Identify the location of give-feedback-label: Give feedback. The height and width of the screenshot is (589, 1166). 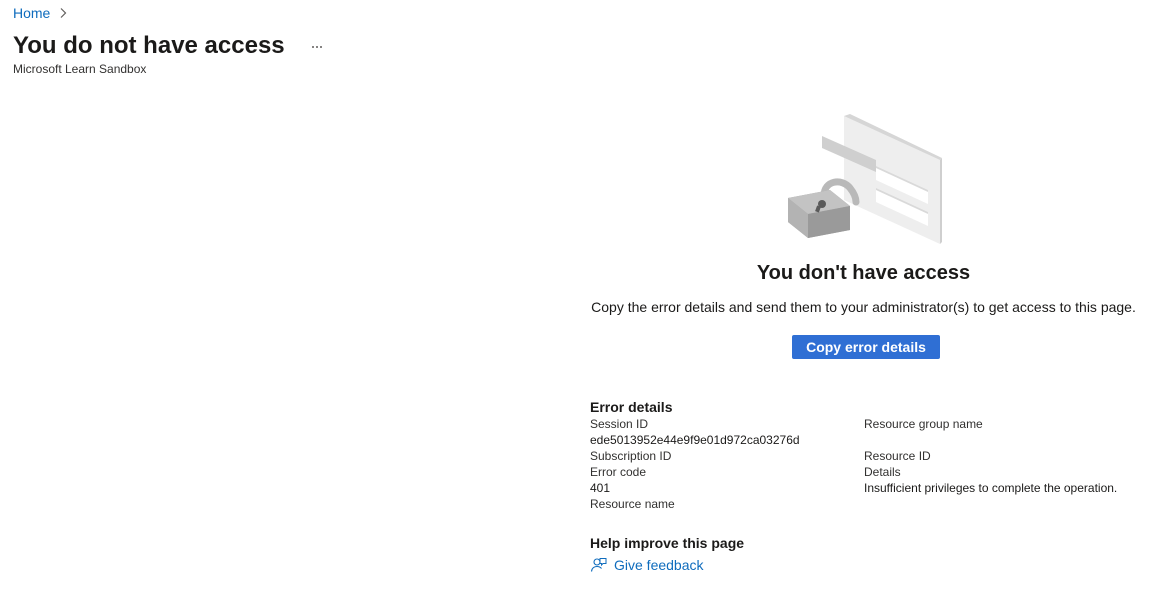
(659, 565).